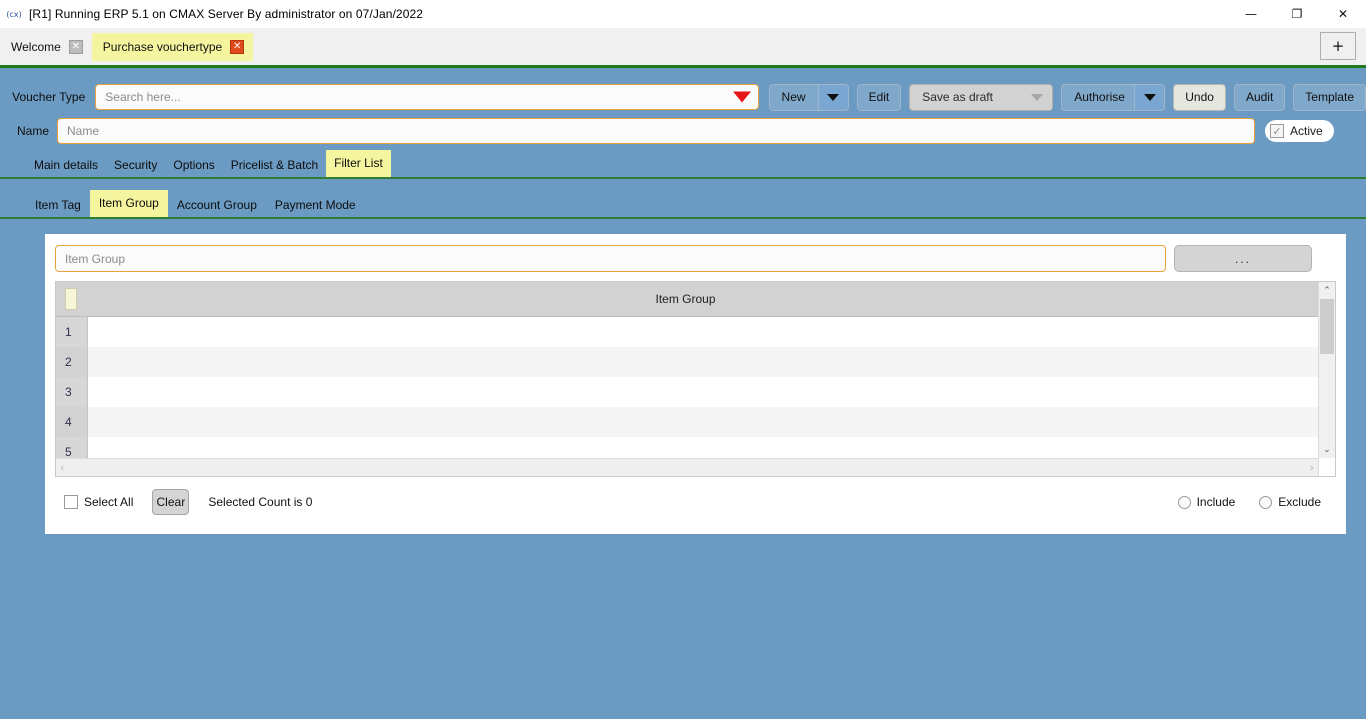 The image size is (1366, 720). What do you see at coordinates (72, 421) in the screenshot?
I see `row-number: 4` at bounding box center [72, 421].